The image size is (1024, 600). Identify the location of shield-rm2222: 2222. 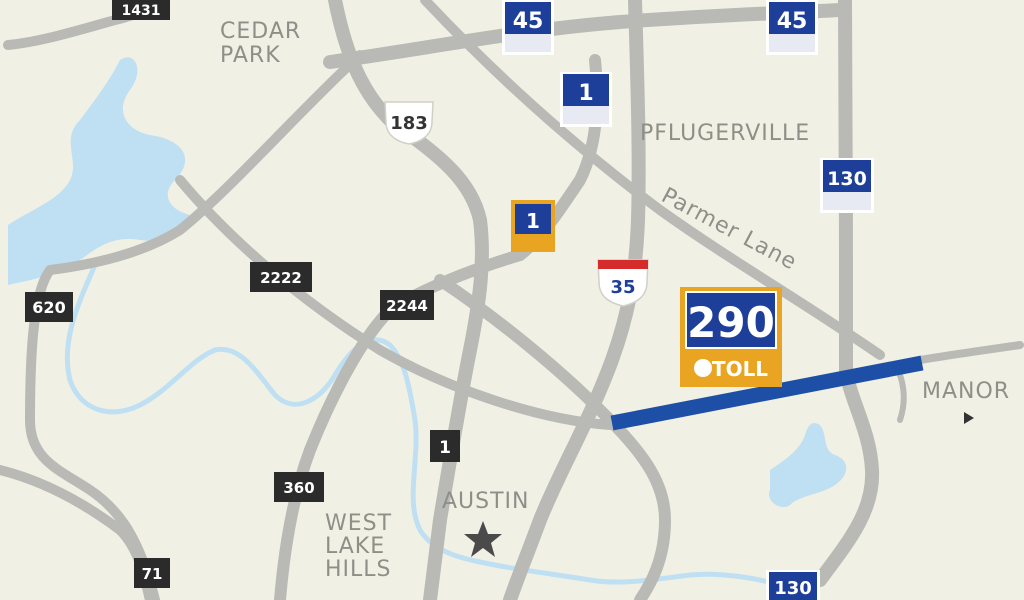
(281, 277).